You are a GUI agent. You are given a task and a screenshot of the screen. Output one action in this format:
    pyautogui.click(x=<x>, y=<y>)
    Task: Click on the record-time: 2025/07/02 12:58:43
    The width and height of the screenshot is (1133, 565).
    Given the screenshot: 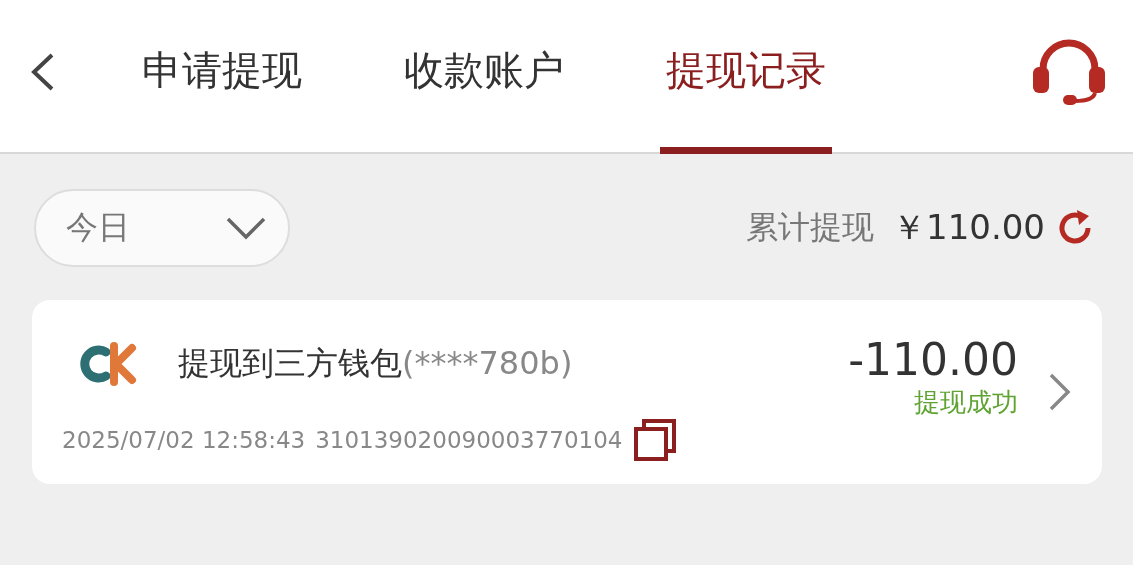 What is the action you would take?
    pyautogui.click(x=184, y=440)
    